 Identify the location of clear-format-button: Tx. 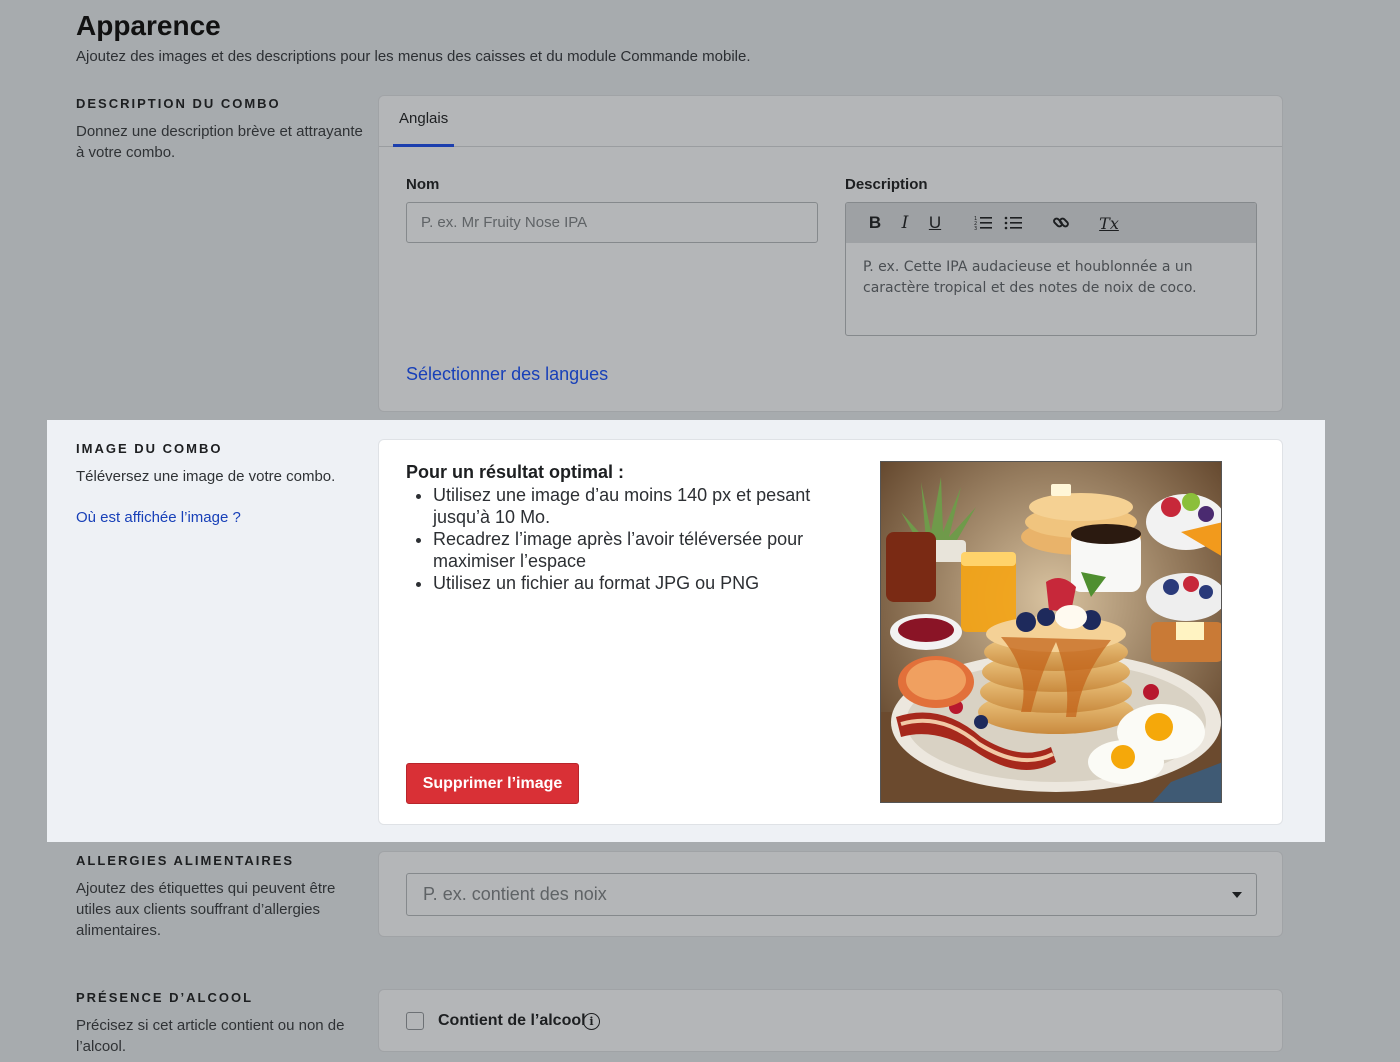
(1109, 223).